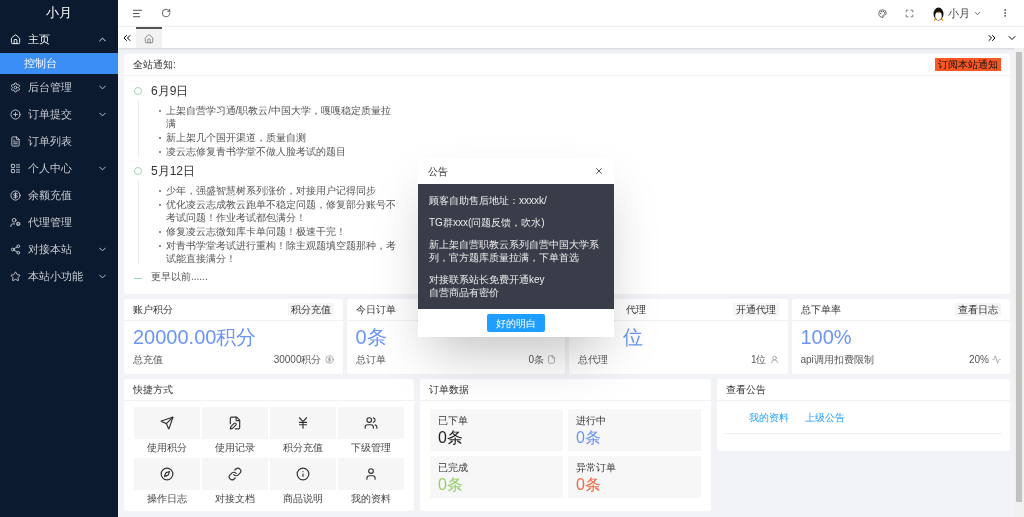  What do you see at coordinates (235, 499) in the screenshot?
I see `shortcut-label: 对接文档` at bounding box center [235, 499].